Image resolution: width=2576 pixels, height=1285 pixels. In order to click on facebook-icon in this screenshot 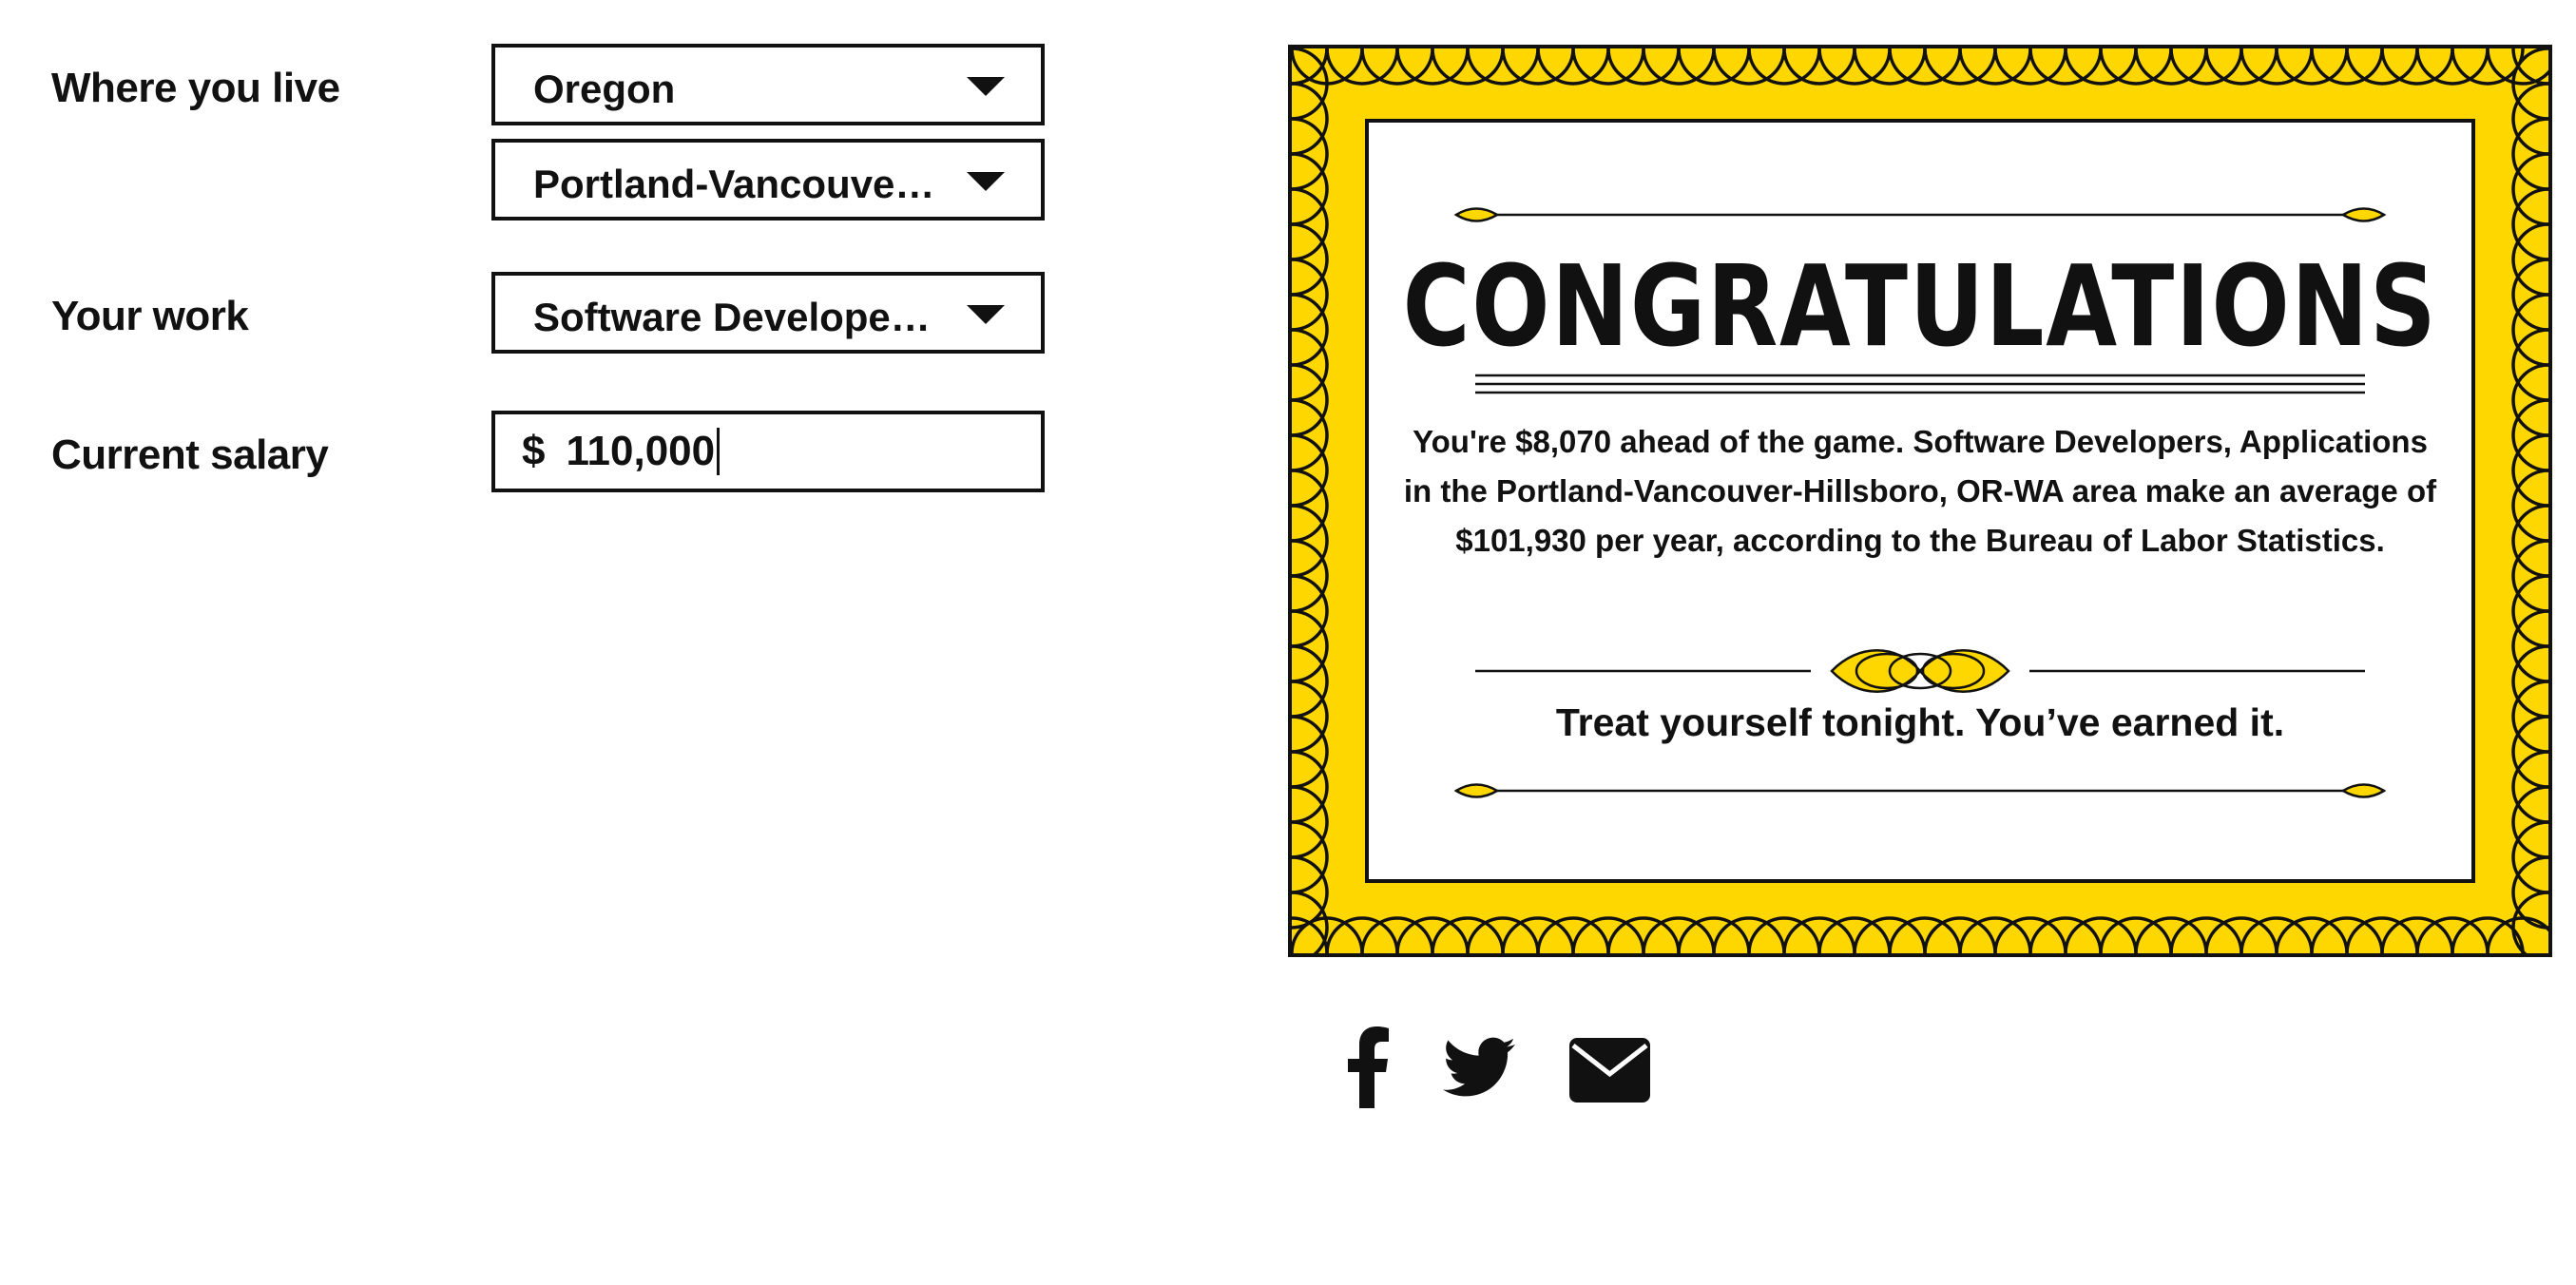, I will do `click(1369, 1067)`.